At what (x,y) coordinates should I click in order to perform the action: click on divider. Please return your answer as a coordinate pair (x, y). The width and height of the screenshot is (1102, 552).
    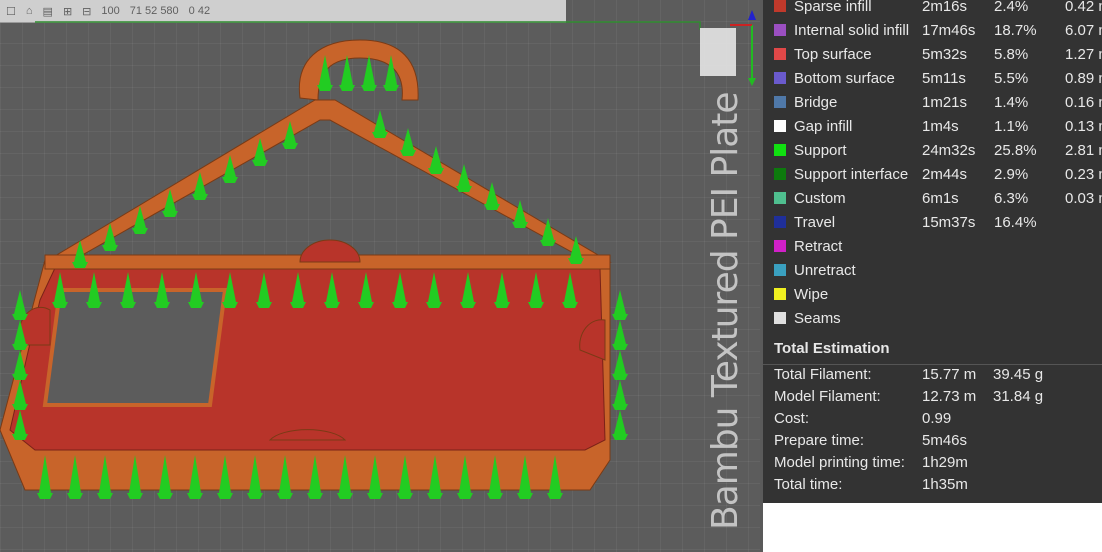
    Looking at the image, I should click on (932, 364).